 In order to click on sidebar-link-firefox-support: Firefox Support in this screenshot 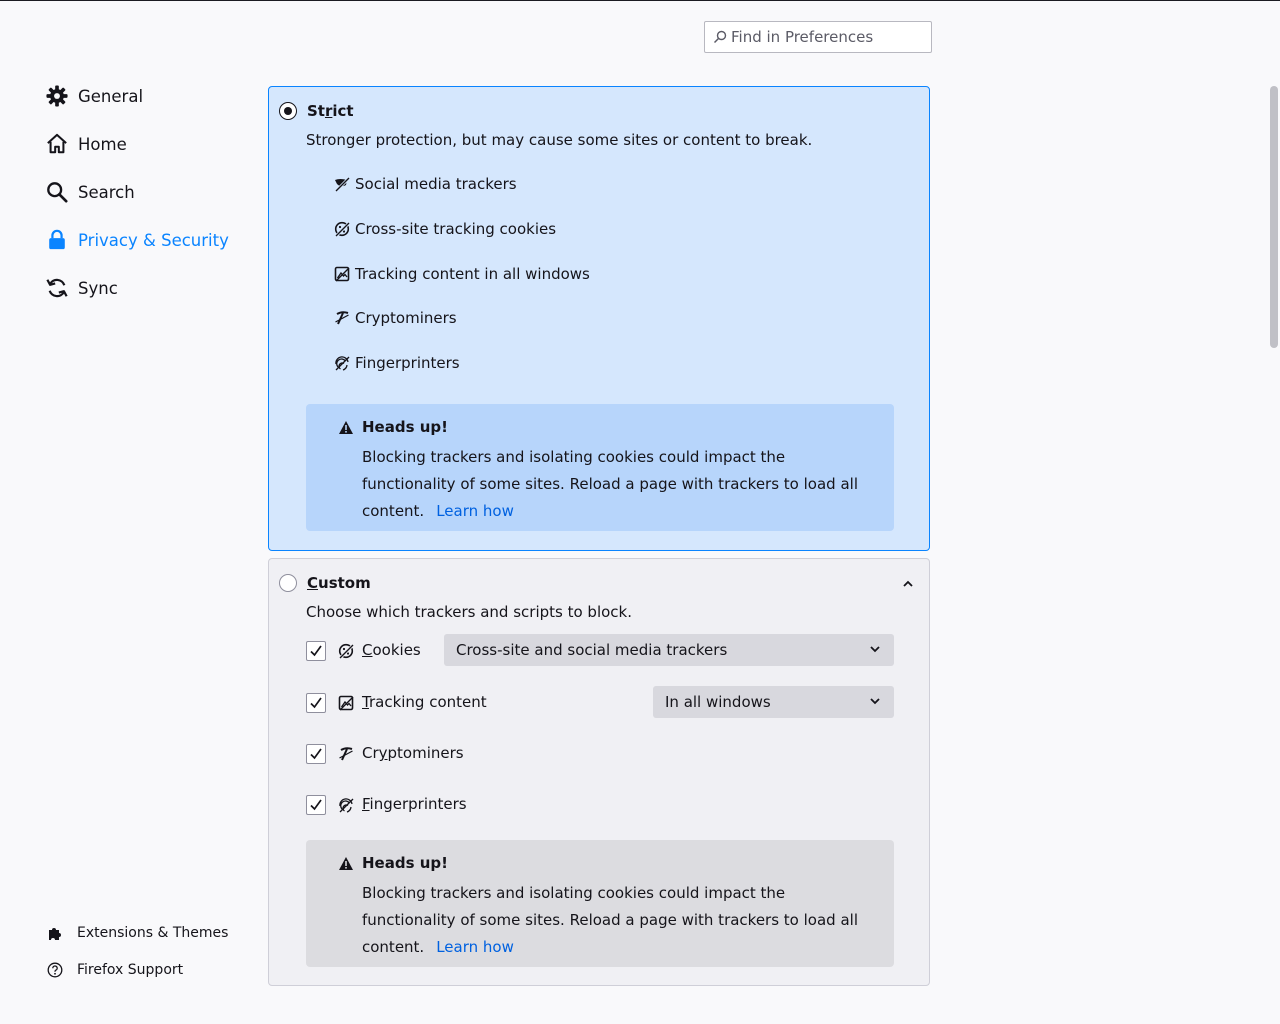, I will do `click(115, 970)`.